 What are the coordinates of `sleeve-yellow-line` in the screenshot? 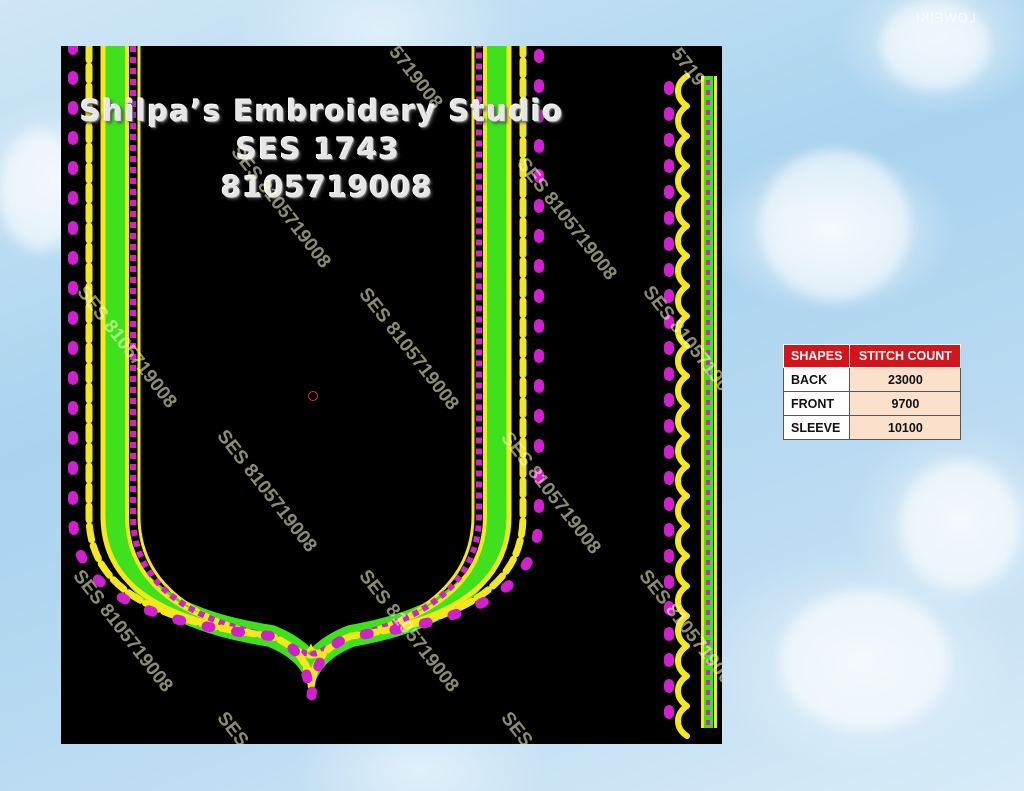 It's located at (715, 402).